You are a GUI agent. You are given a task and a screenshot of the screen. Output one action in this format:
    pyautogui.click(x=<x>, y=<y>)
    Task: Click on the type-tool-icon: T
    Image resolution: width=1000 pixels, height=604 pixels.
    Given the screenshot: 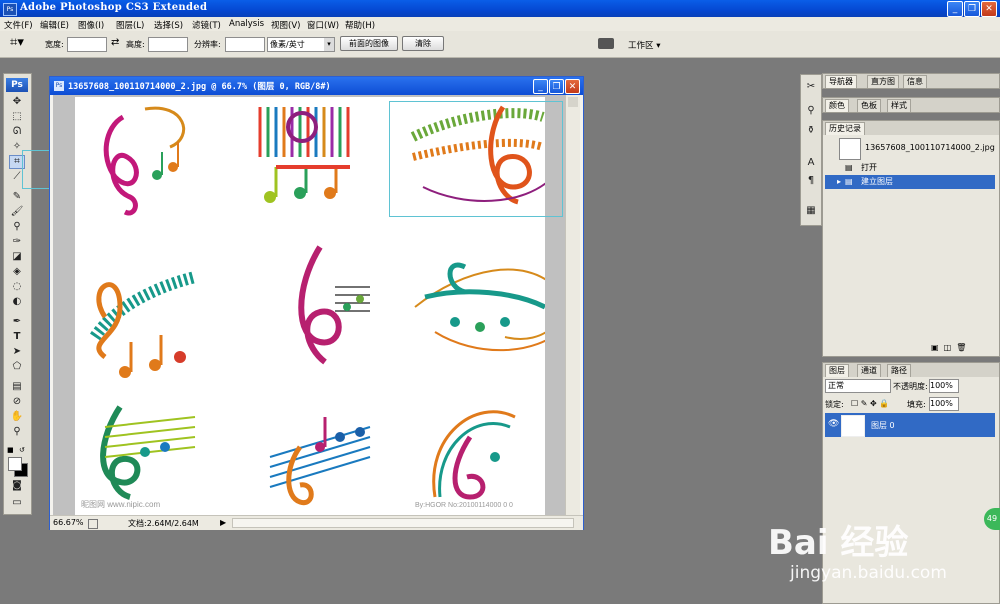 What is the action you would take?
    pyautogui.click(x=17, y=337)
    